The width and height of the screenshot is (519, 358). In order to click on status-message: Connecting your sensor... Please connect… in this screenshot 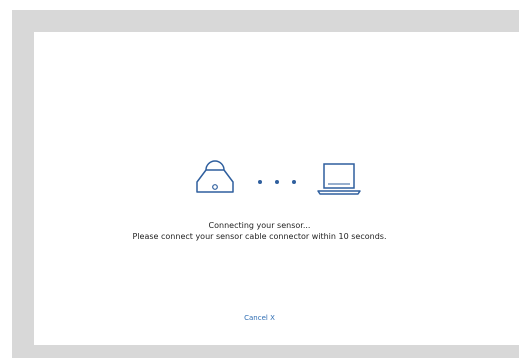, I will do `click(259, 231)`.